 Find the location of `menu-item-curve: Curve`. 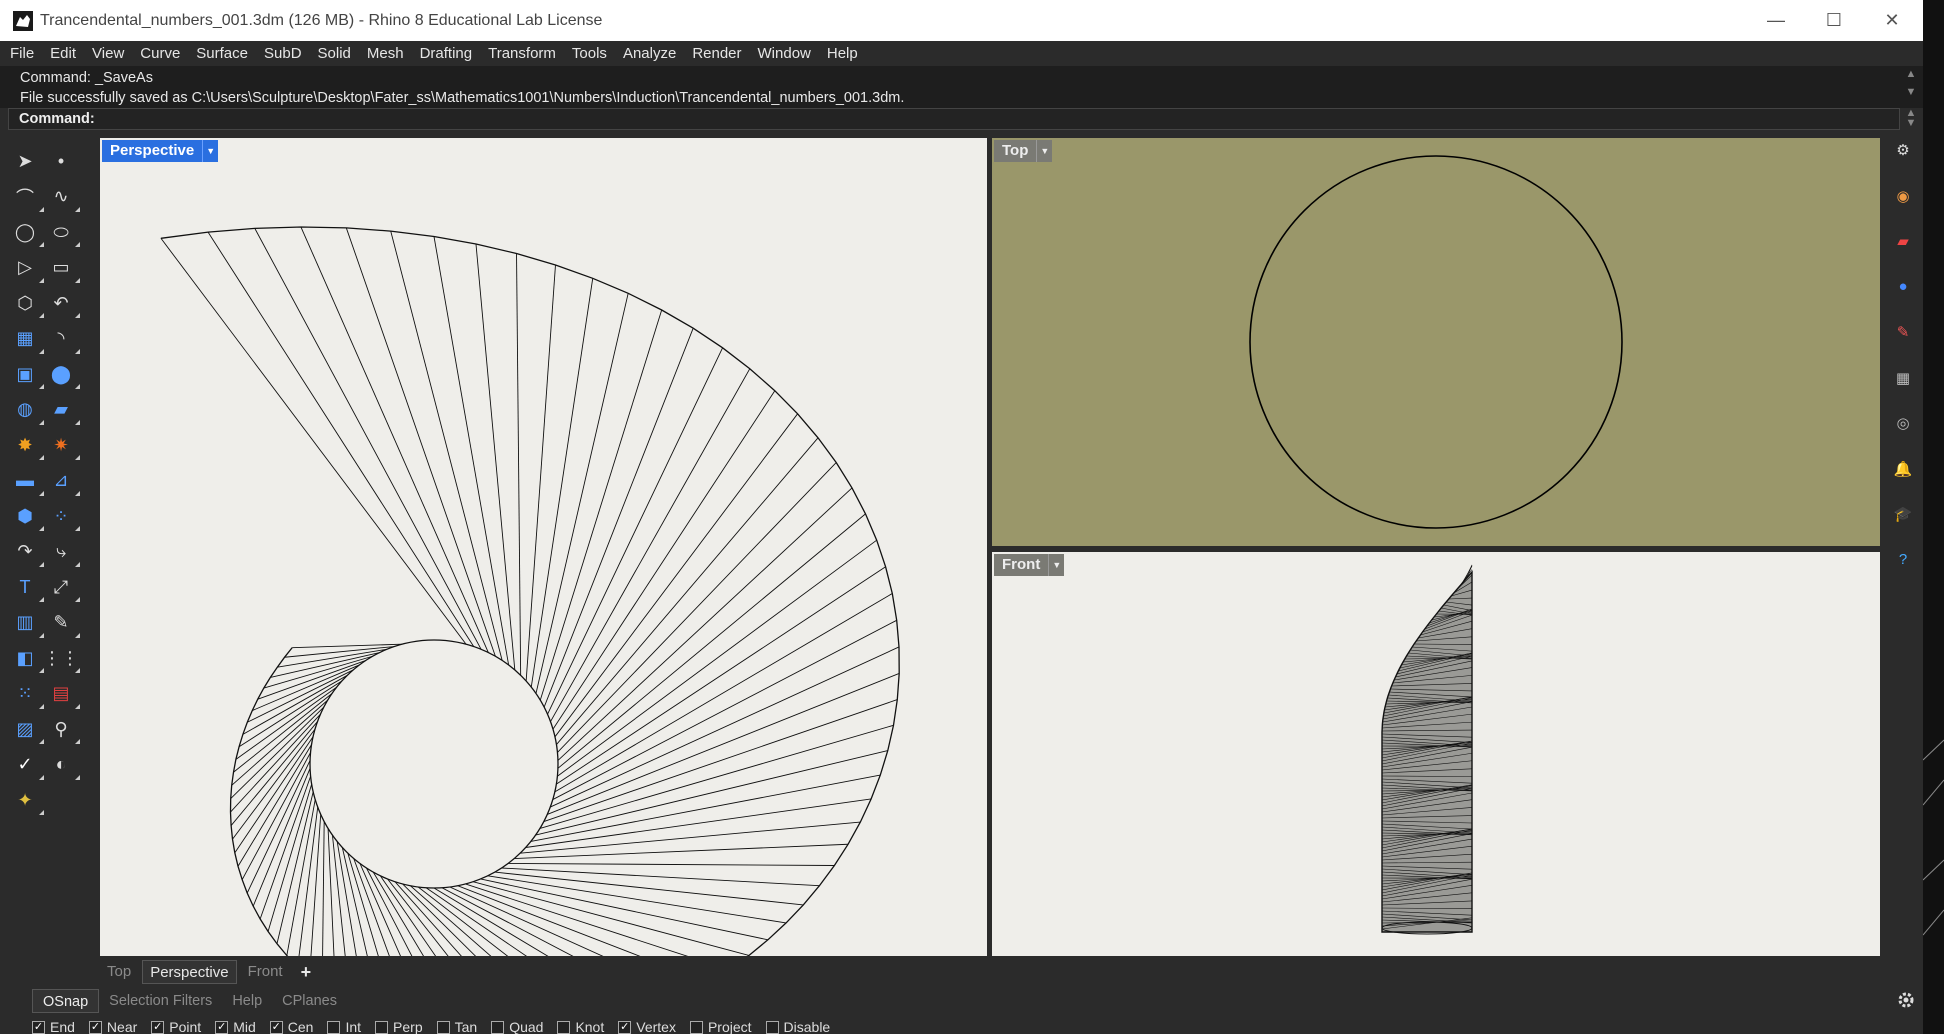

menu-item-curve: Curve is located at coordinates (160, 53).